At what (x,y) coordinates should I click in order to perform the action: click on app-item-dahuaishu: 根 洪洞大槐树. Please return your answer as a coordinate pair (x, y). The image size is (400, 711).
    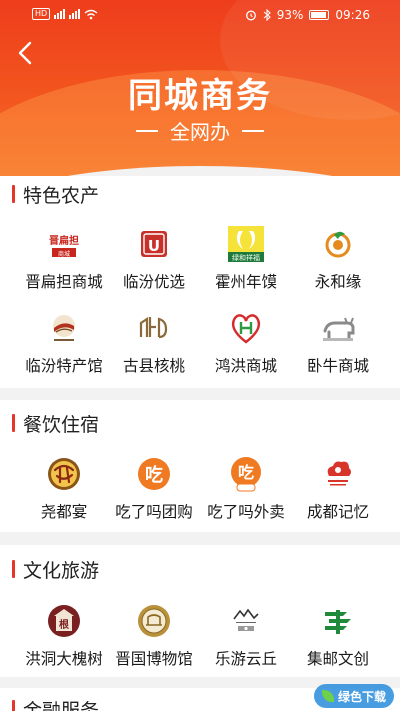
    Looking at the image, I should click on (64, 635).